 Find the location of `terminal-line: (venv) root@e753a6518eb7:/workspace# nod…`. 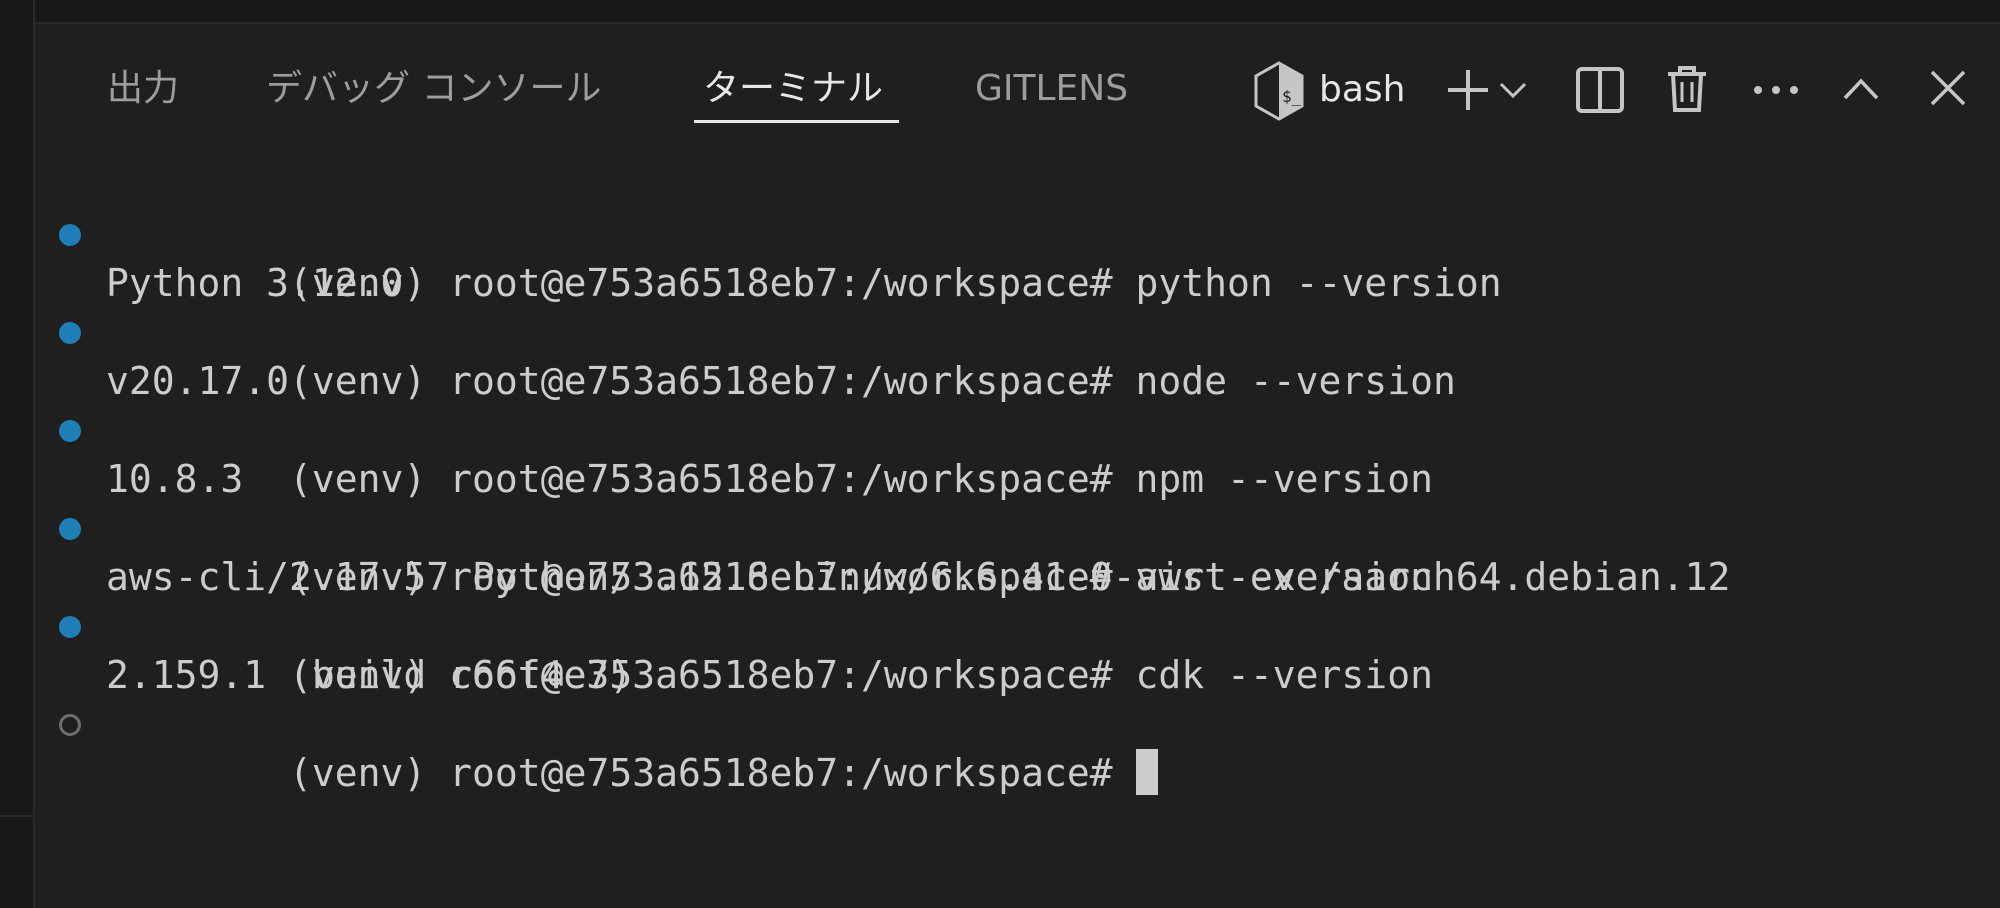

terminal-line: (venv) root@e753a6518eb7:/workspace# nod… is located at coordinates (1017, 355).